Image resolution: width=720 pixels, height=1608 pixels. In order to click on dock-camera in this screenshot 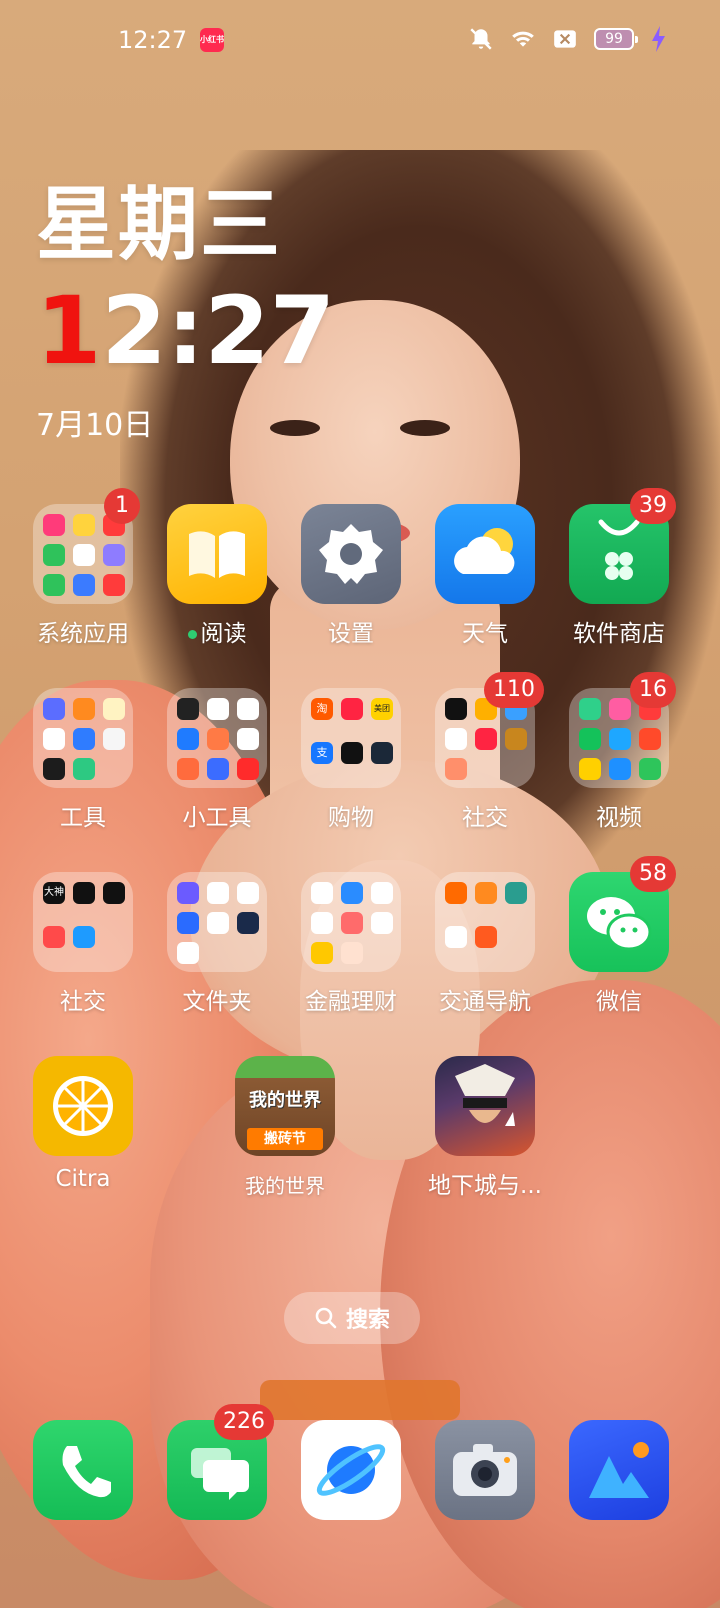, I will do `click(485, 1495)`.